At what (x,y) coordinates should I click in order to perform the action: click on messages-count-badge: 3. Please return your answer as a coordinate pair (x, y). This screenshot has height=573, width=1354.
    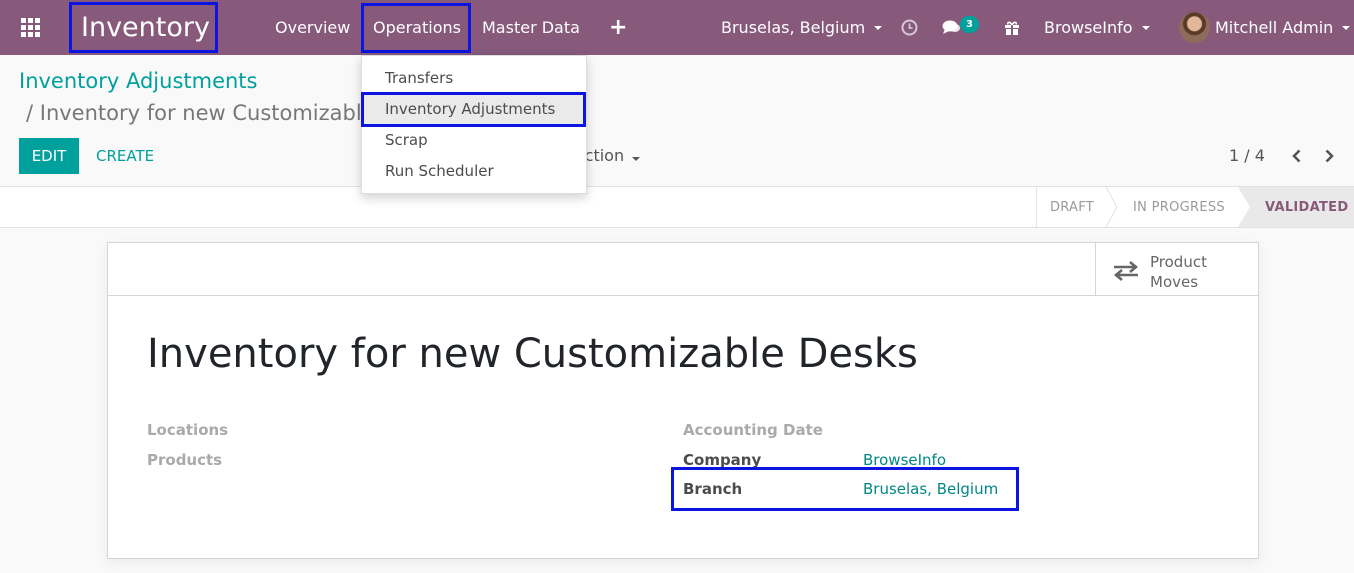
    Looking at the image, I should click on (969, 24).